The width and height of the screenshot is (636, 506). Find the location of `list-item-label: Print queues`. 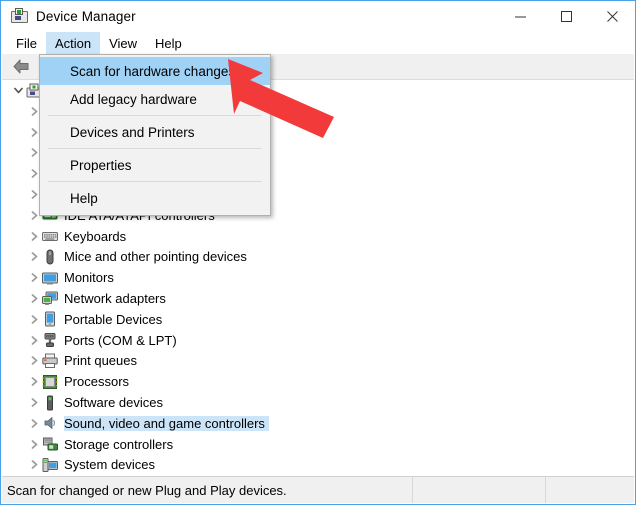

list-item-label: Print queues is located at coordinates (102, 360).